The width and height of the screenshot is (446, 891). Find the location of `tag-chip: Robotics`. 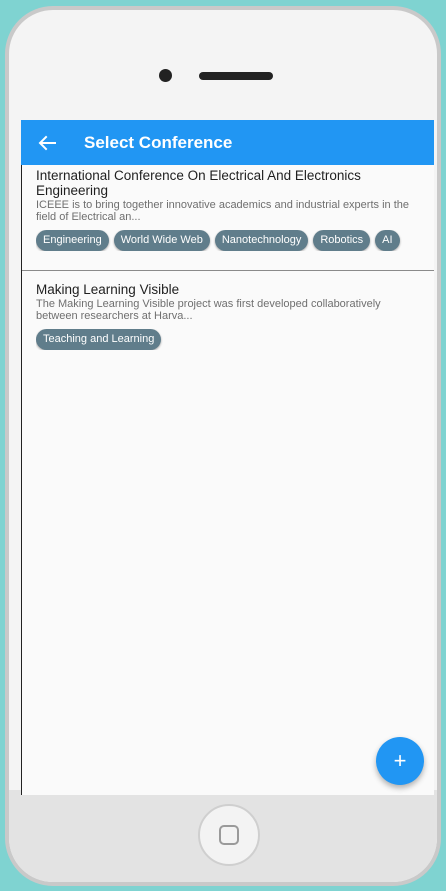

tag-chip: Robotics is located at coordinates (342, 240).